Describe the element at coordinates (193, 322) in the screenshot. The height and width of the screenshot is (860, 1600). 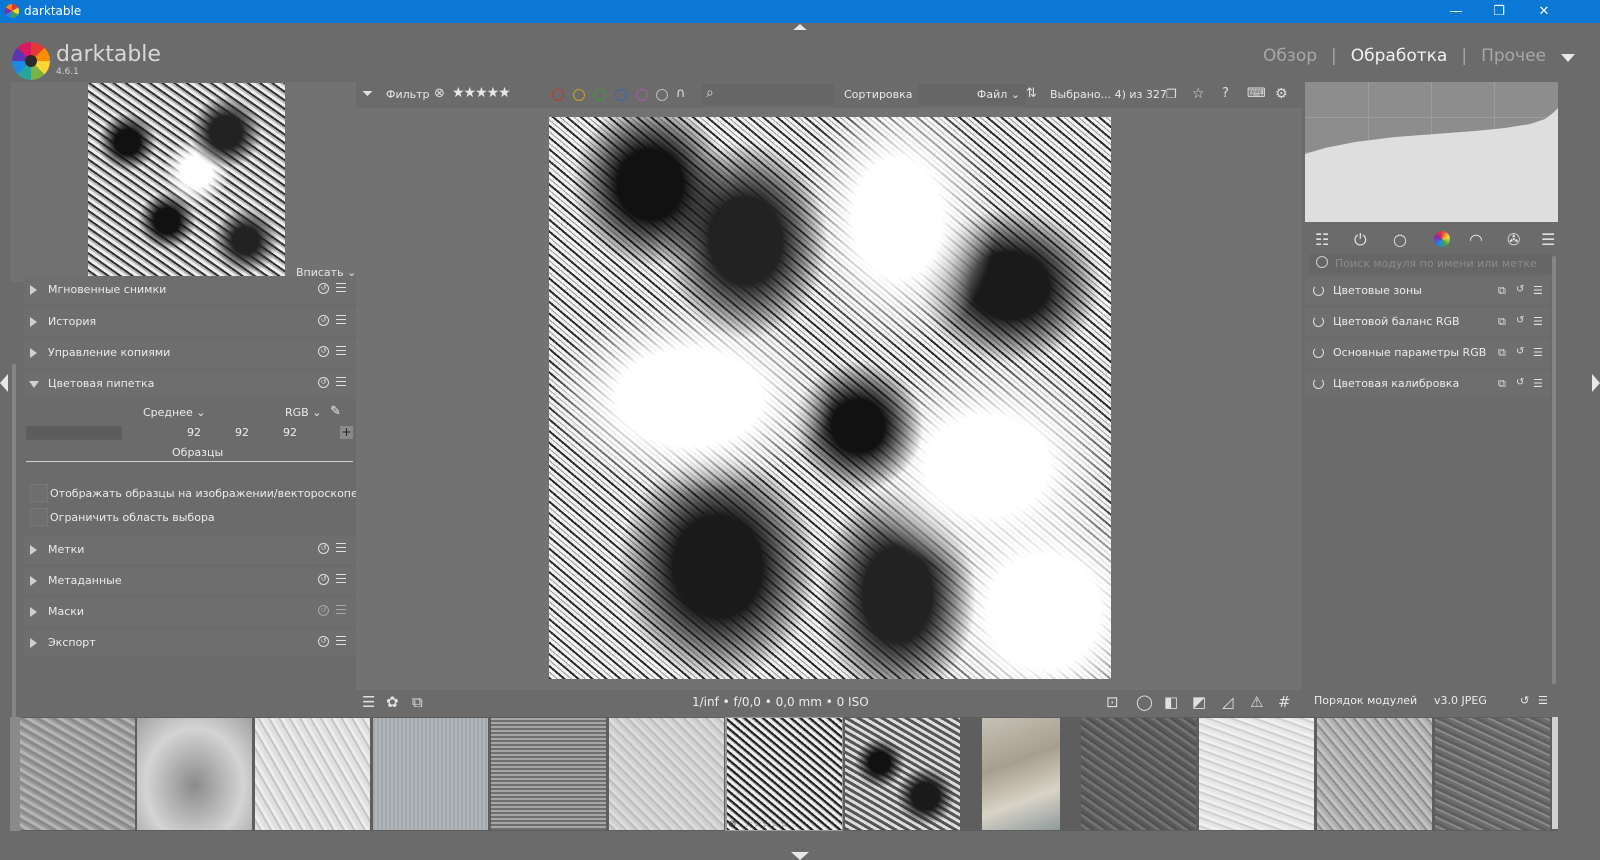
I see `module-history: История ↺` at that location.